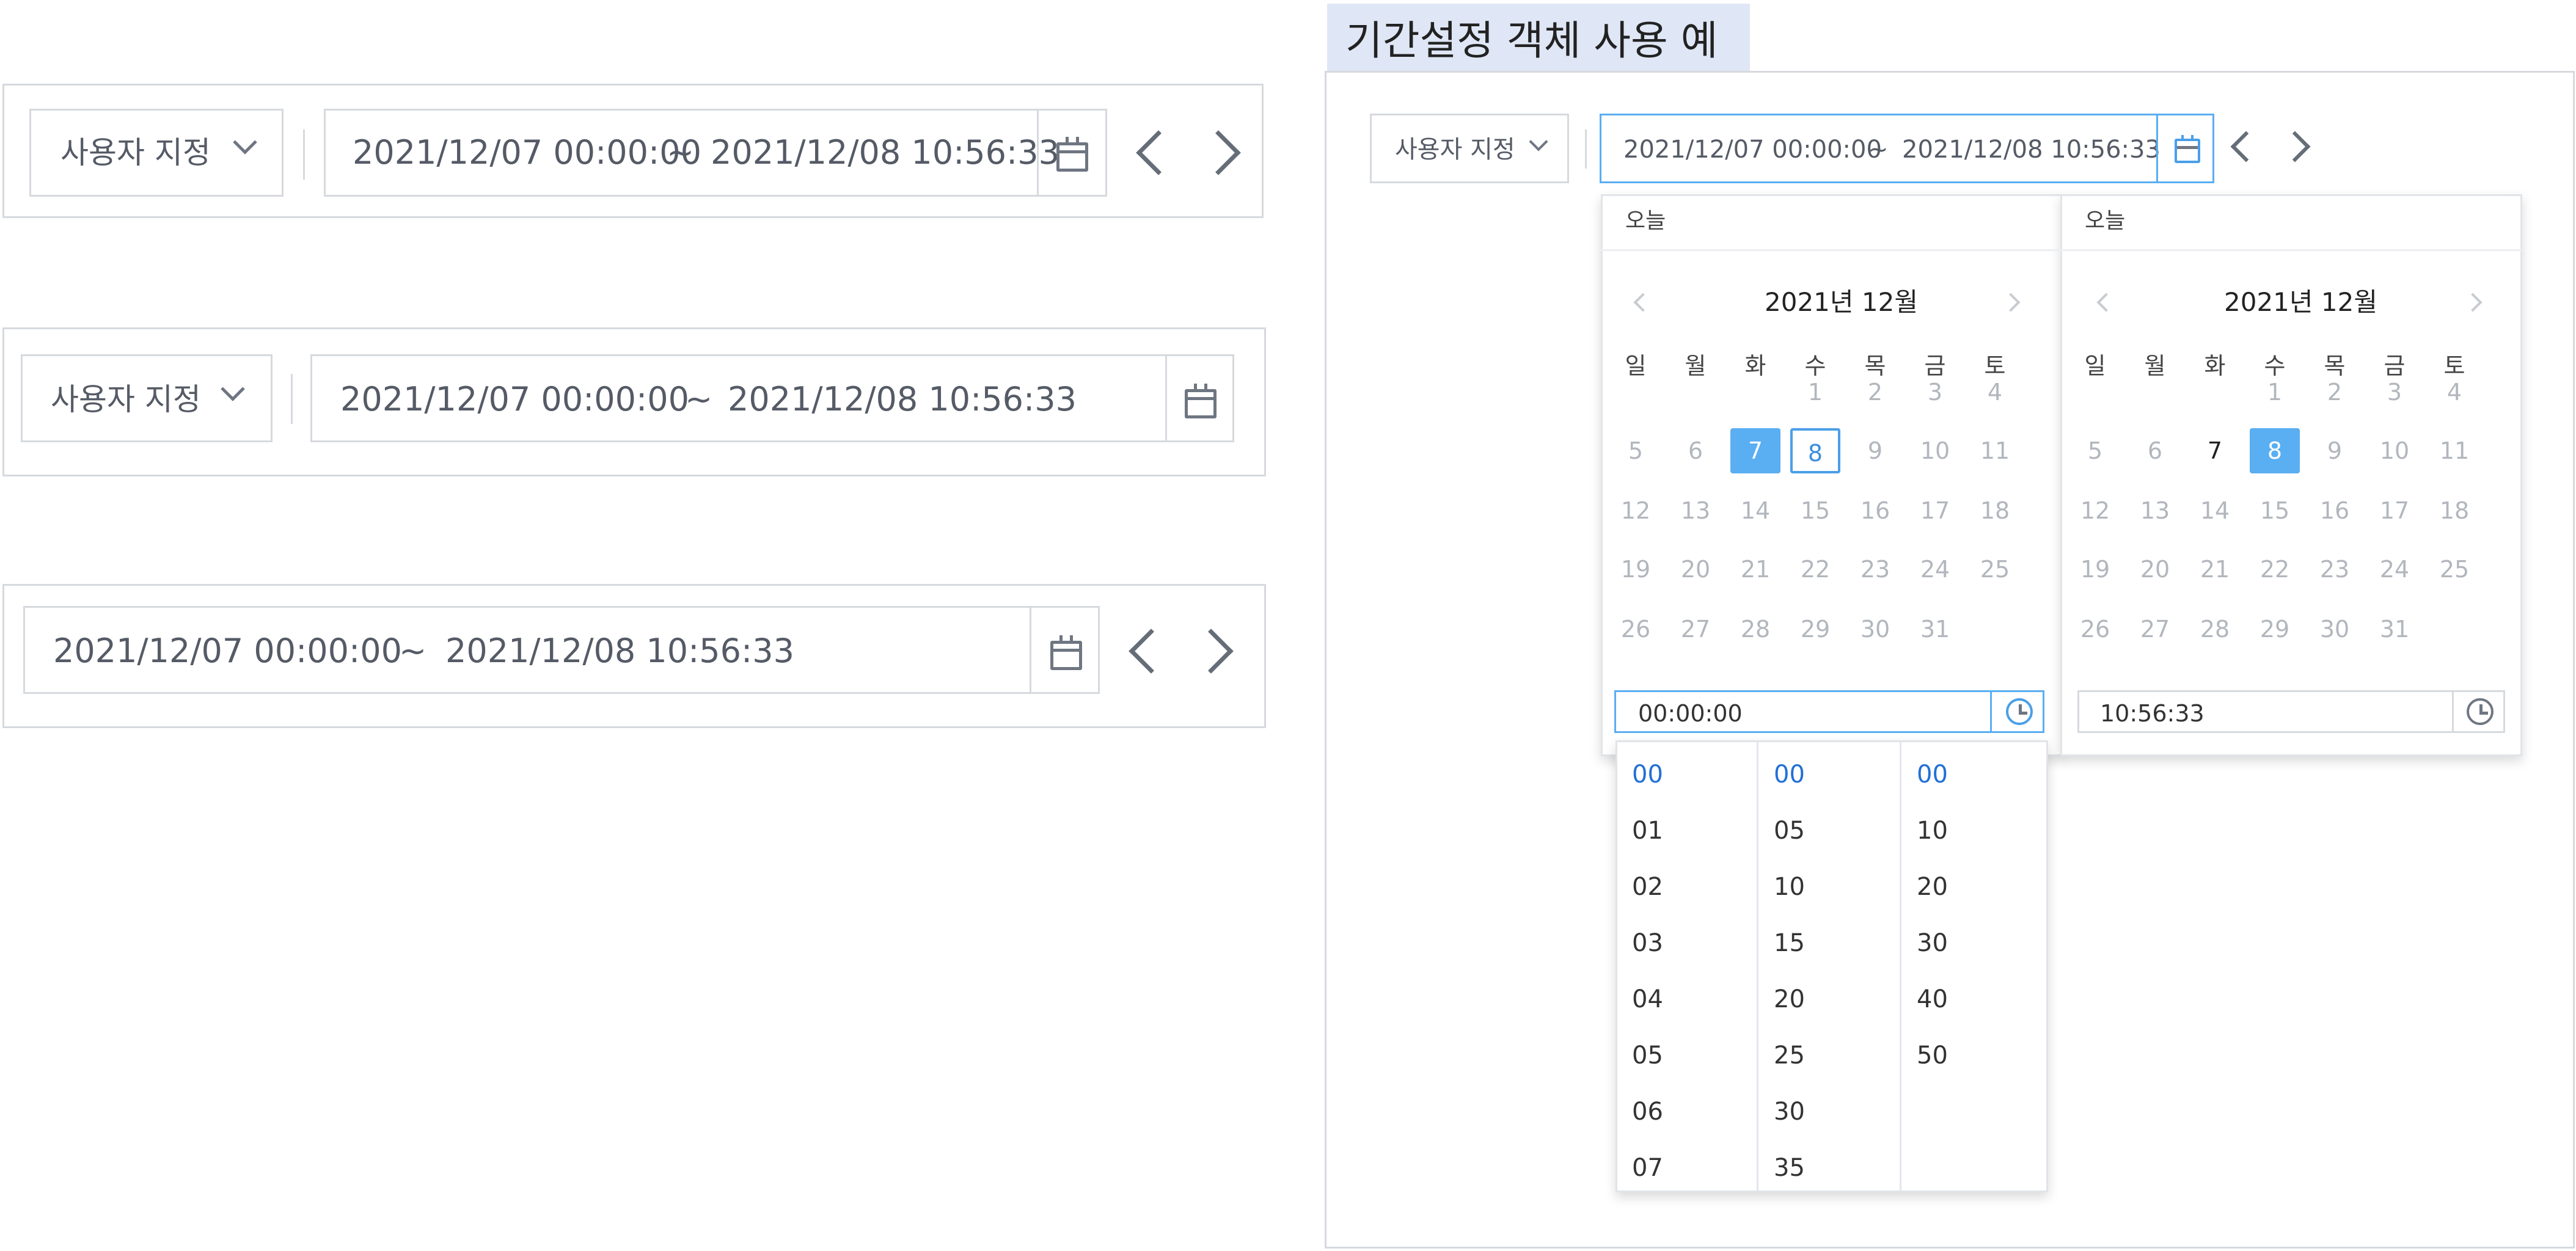 This screenshot has height=1251, width=2576. I want to click on time-option: 35, so click(1789, 1168).